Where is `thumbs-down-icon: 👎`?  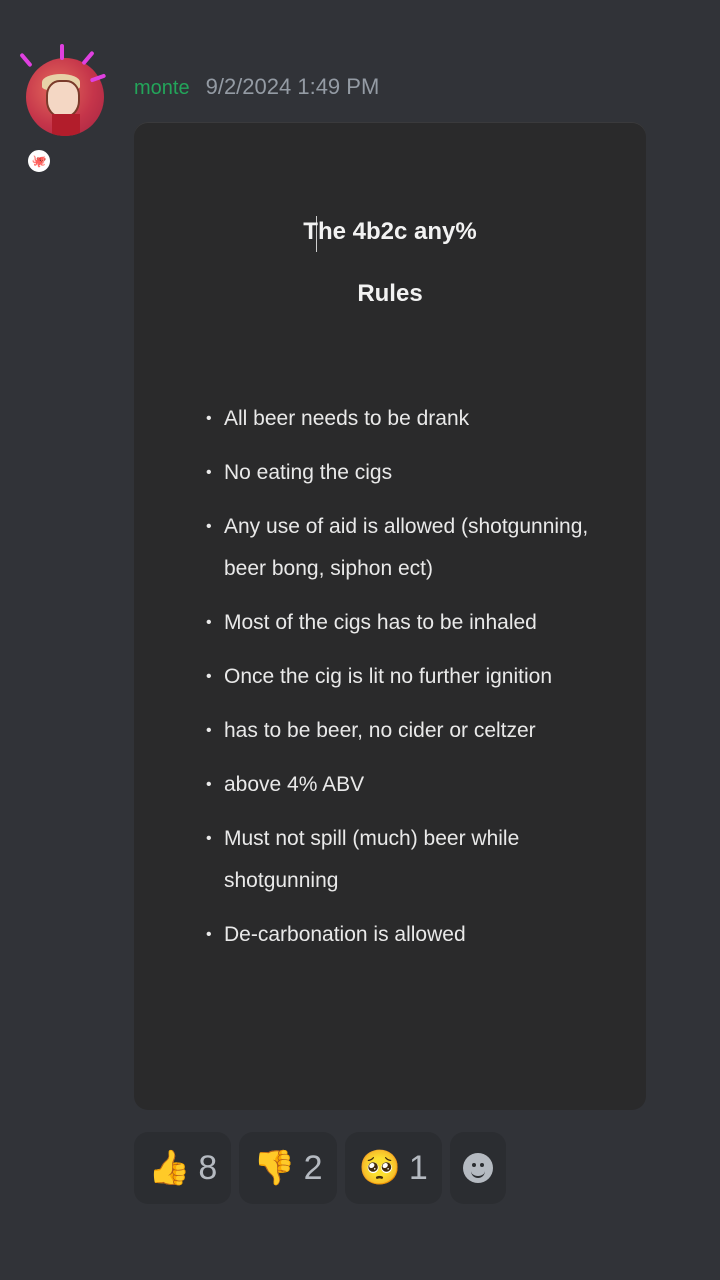
thumbs-down-icon: 👎 is located at coordinates (274, 1168).